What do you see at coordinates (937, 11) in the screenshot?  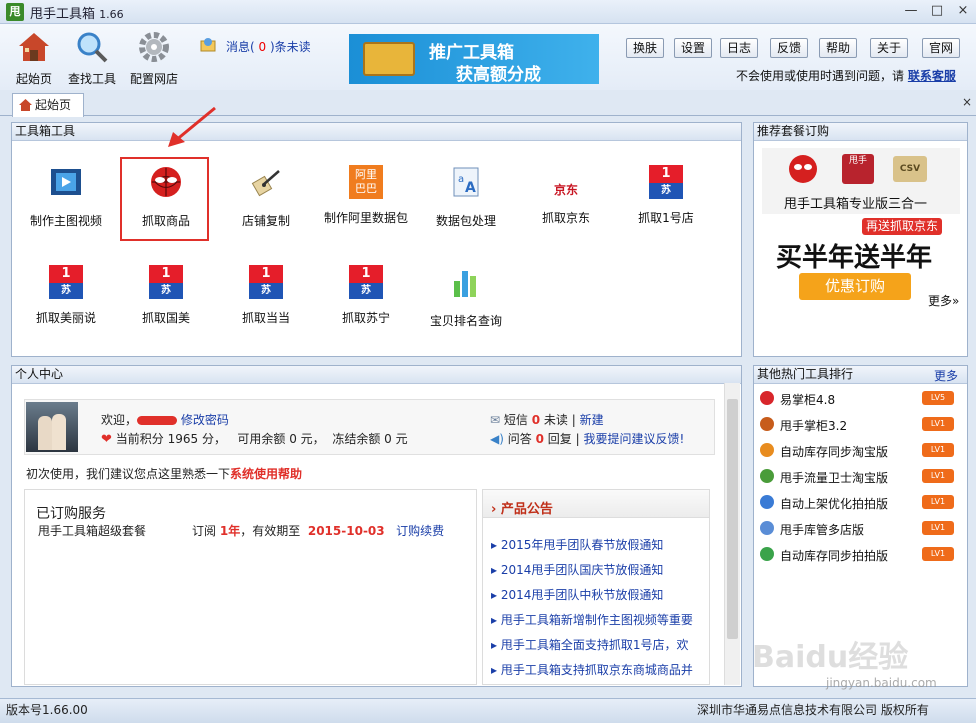 I see `maximize-button: □` at bounding box center [937, 11].